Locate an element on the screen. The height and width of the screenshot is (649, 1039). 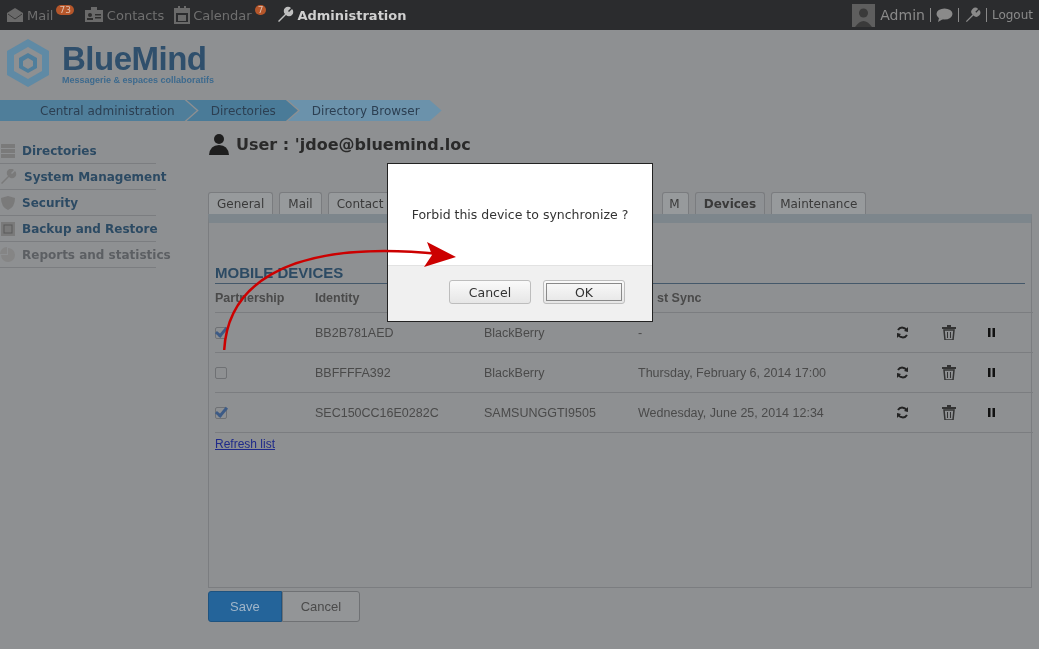
tab: Maintenance is located at coordinates (819, 203).